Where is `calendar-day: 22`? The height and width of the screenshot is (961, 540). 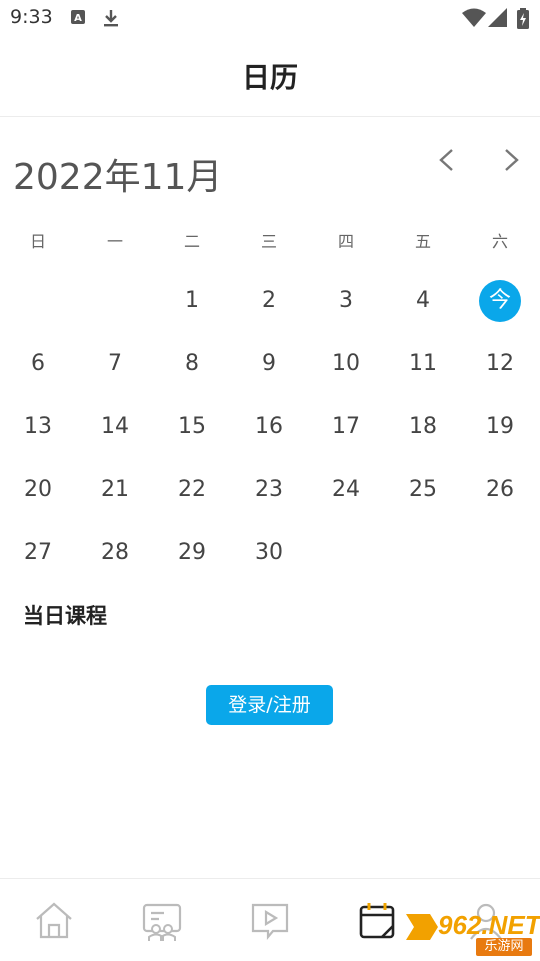
calendar-day: 22 is located at coordinates (192, 490).